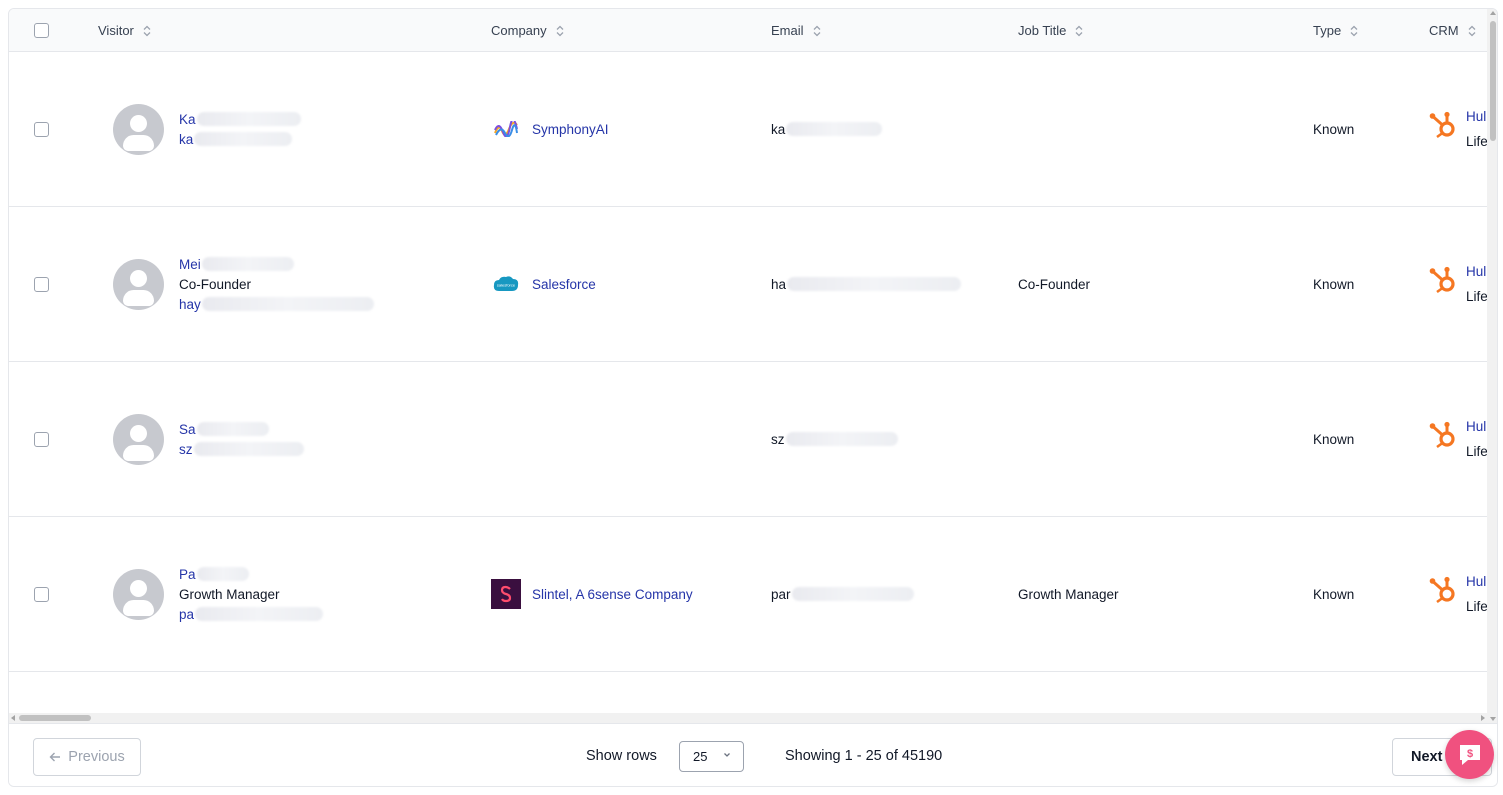 The width and height of the screenshot is (1503, 795). Describe the element at coordinates (1483, 718) in the screenshot. I see `scroll-right-icon` at that location.